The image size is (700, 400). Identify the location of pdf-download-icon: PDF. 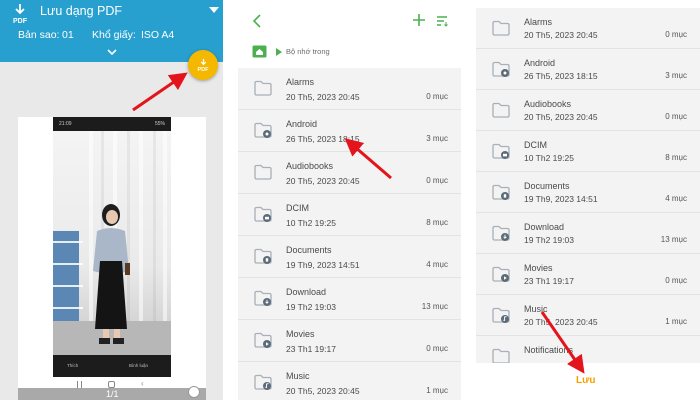
(20, 14).